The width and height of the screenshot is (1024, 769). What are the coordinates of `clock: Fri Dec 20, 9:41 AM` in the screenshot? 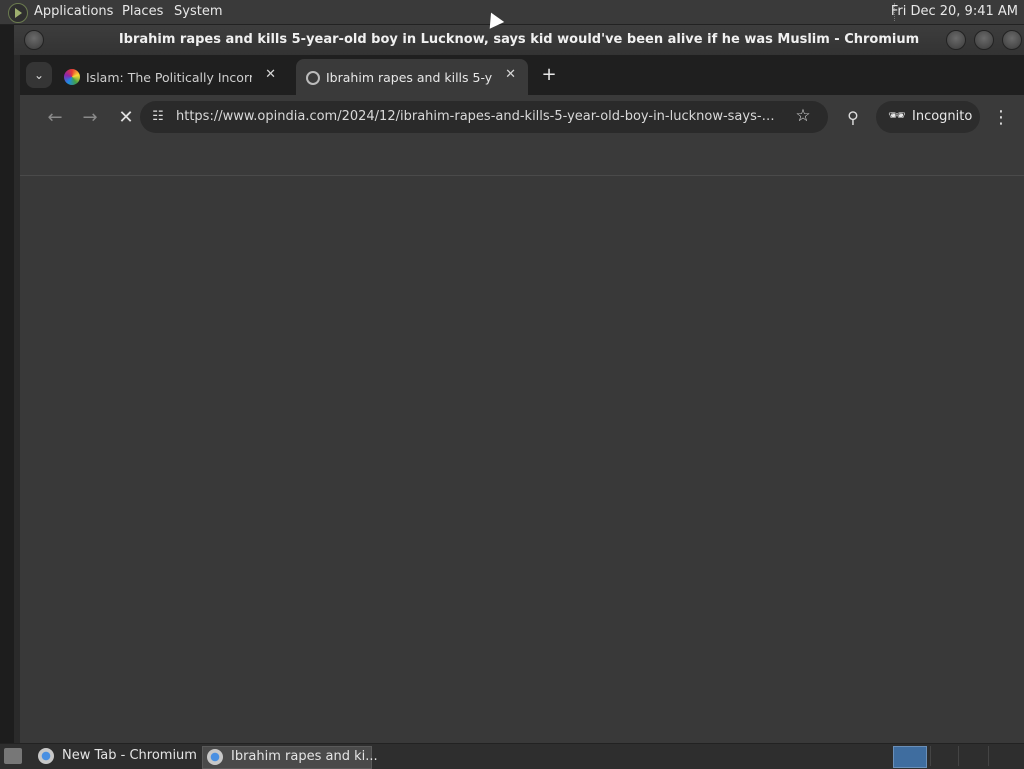 It's located at (954, 11).